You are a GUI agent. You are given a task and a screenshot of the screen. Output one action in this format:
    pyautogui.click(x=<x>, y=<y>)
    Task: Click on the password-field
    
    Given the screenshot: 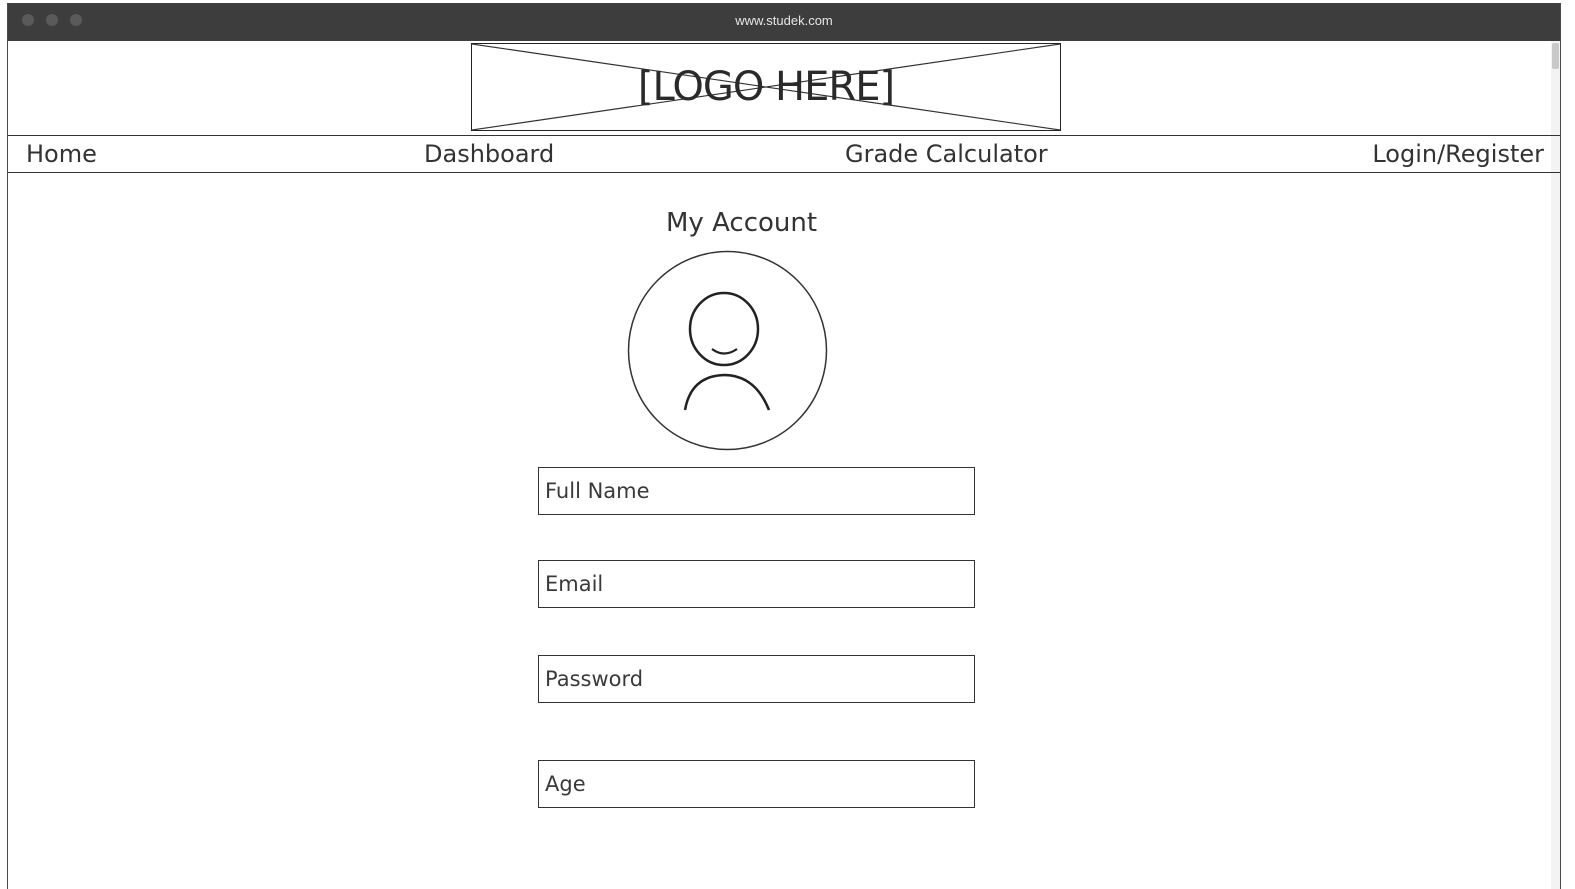 What is the action you would take?
    pyautogui.click(x=756, y=679)
    